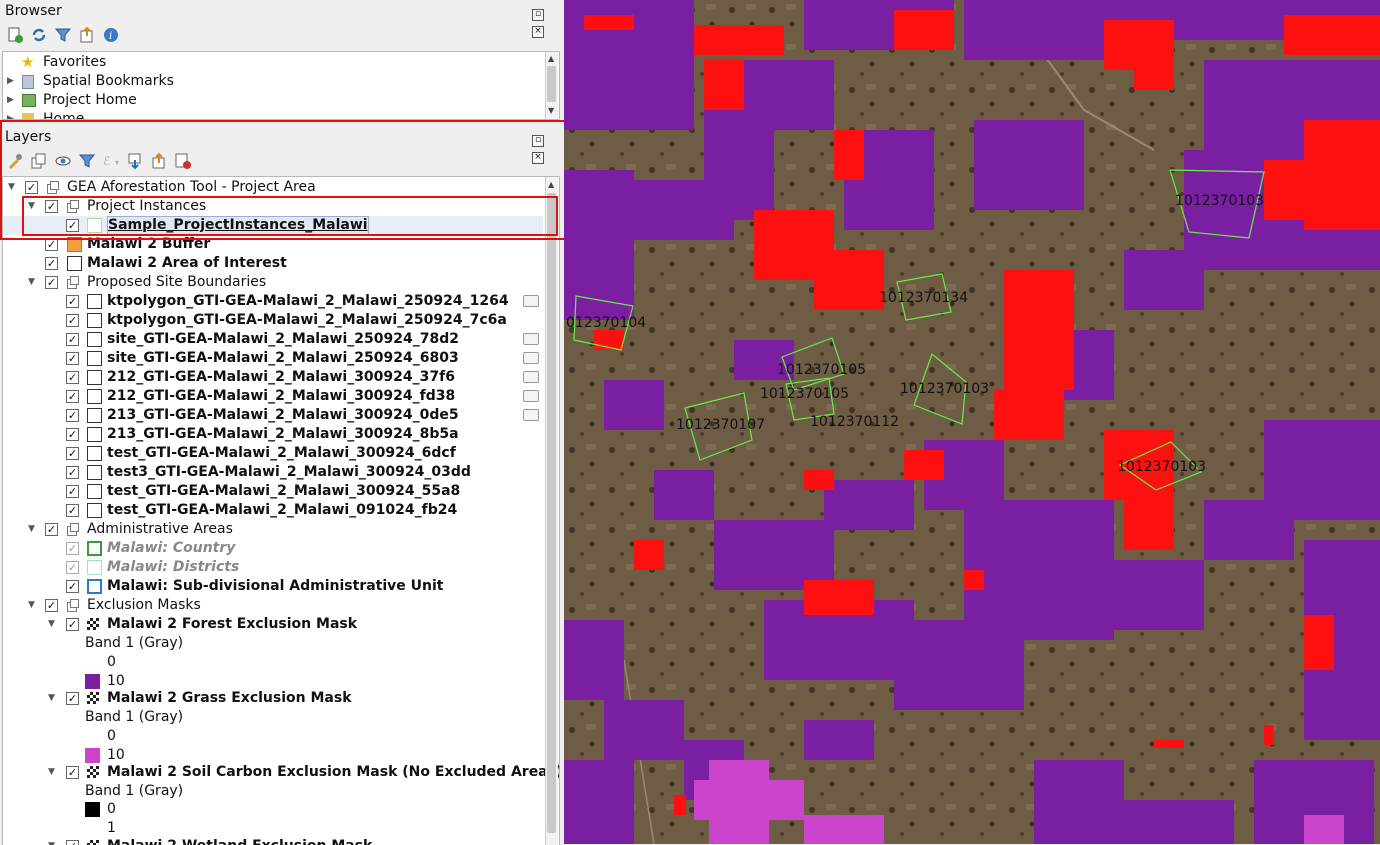  Describe the element at coordinates (87, 161) in the screenshot. I see `filter-legend-icon` at that location.